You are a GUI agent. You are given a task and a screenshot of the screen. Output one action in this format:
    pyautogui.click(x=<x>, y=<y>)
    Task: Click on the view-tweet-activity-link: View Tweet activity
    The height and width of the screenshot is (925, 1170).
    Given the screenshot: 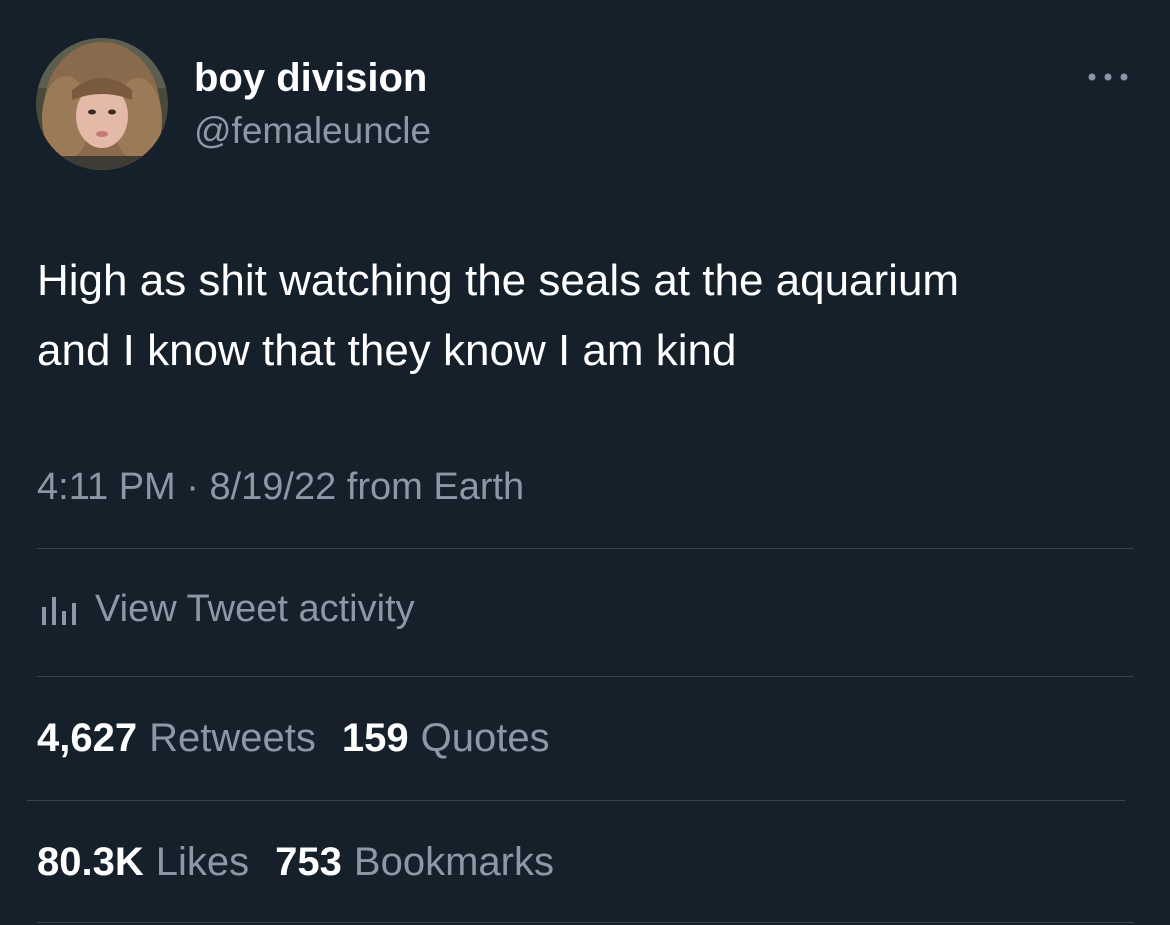 What is the action you would take?
    pyautogui.click(x=226, y=609)
    